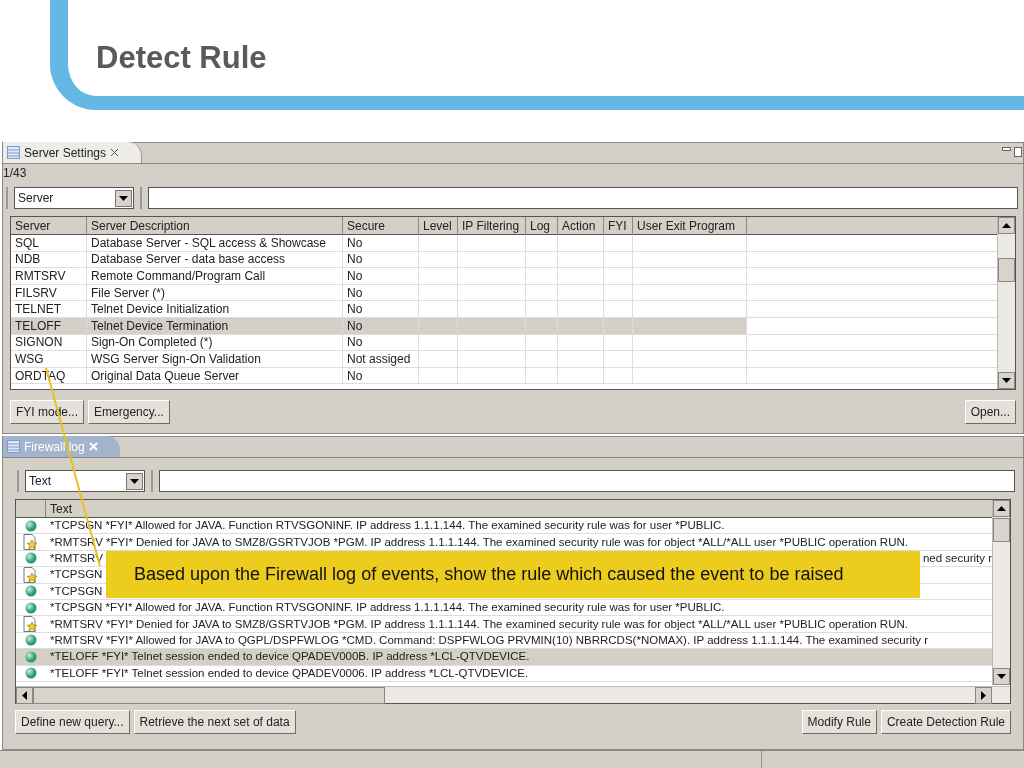  I want to click on left-arrow-icon, so click(24, 695).